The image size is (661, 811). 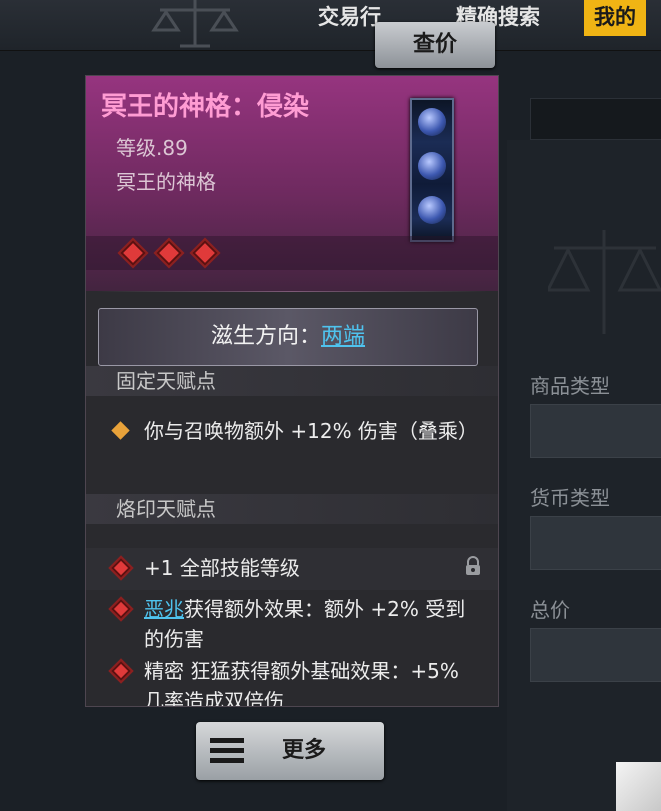 I want to click on imprint-talent-header: 烙印天赋点, so click(x=292, y=509).